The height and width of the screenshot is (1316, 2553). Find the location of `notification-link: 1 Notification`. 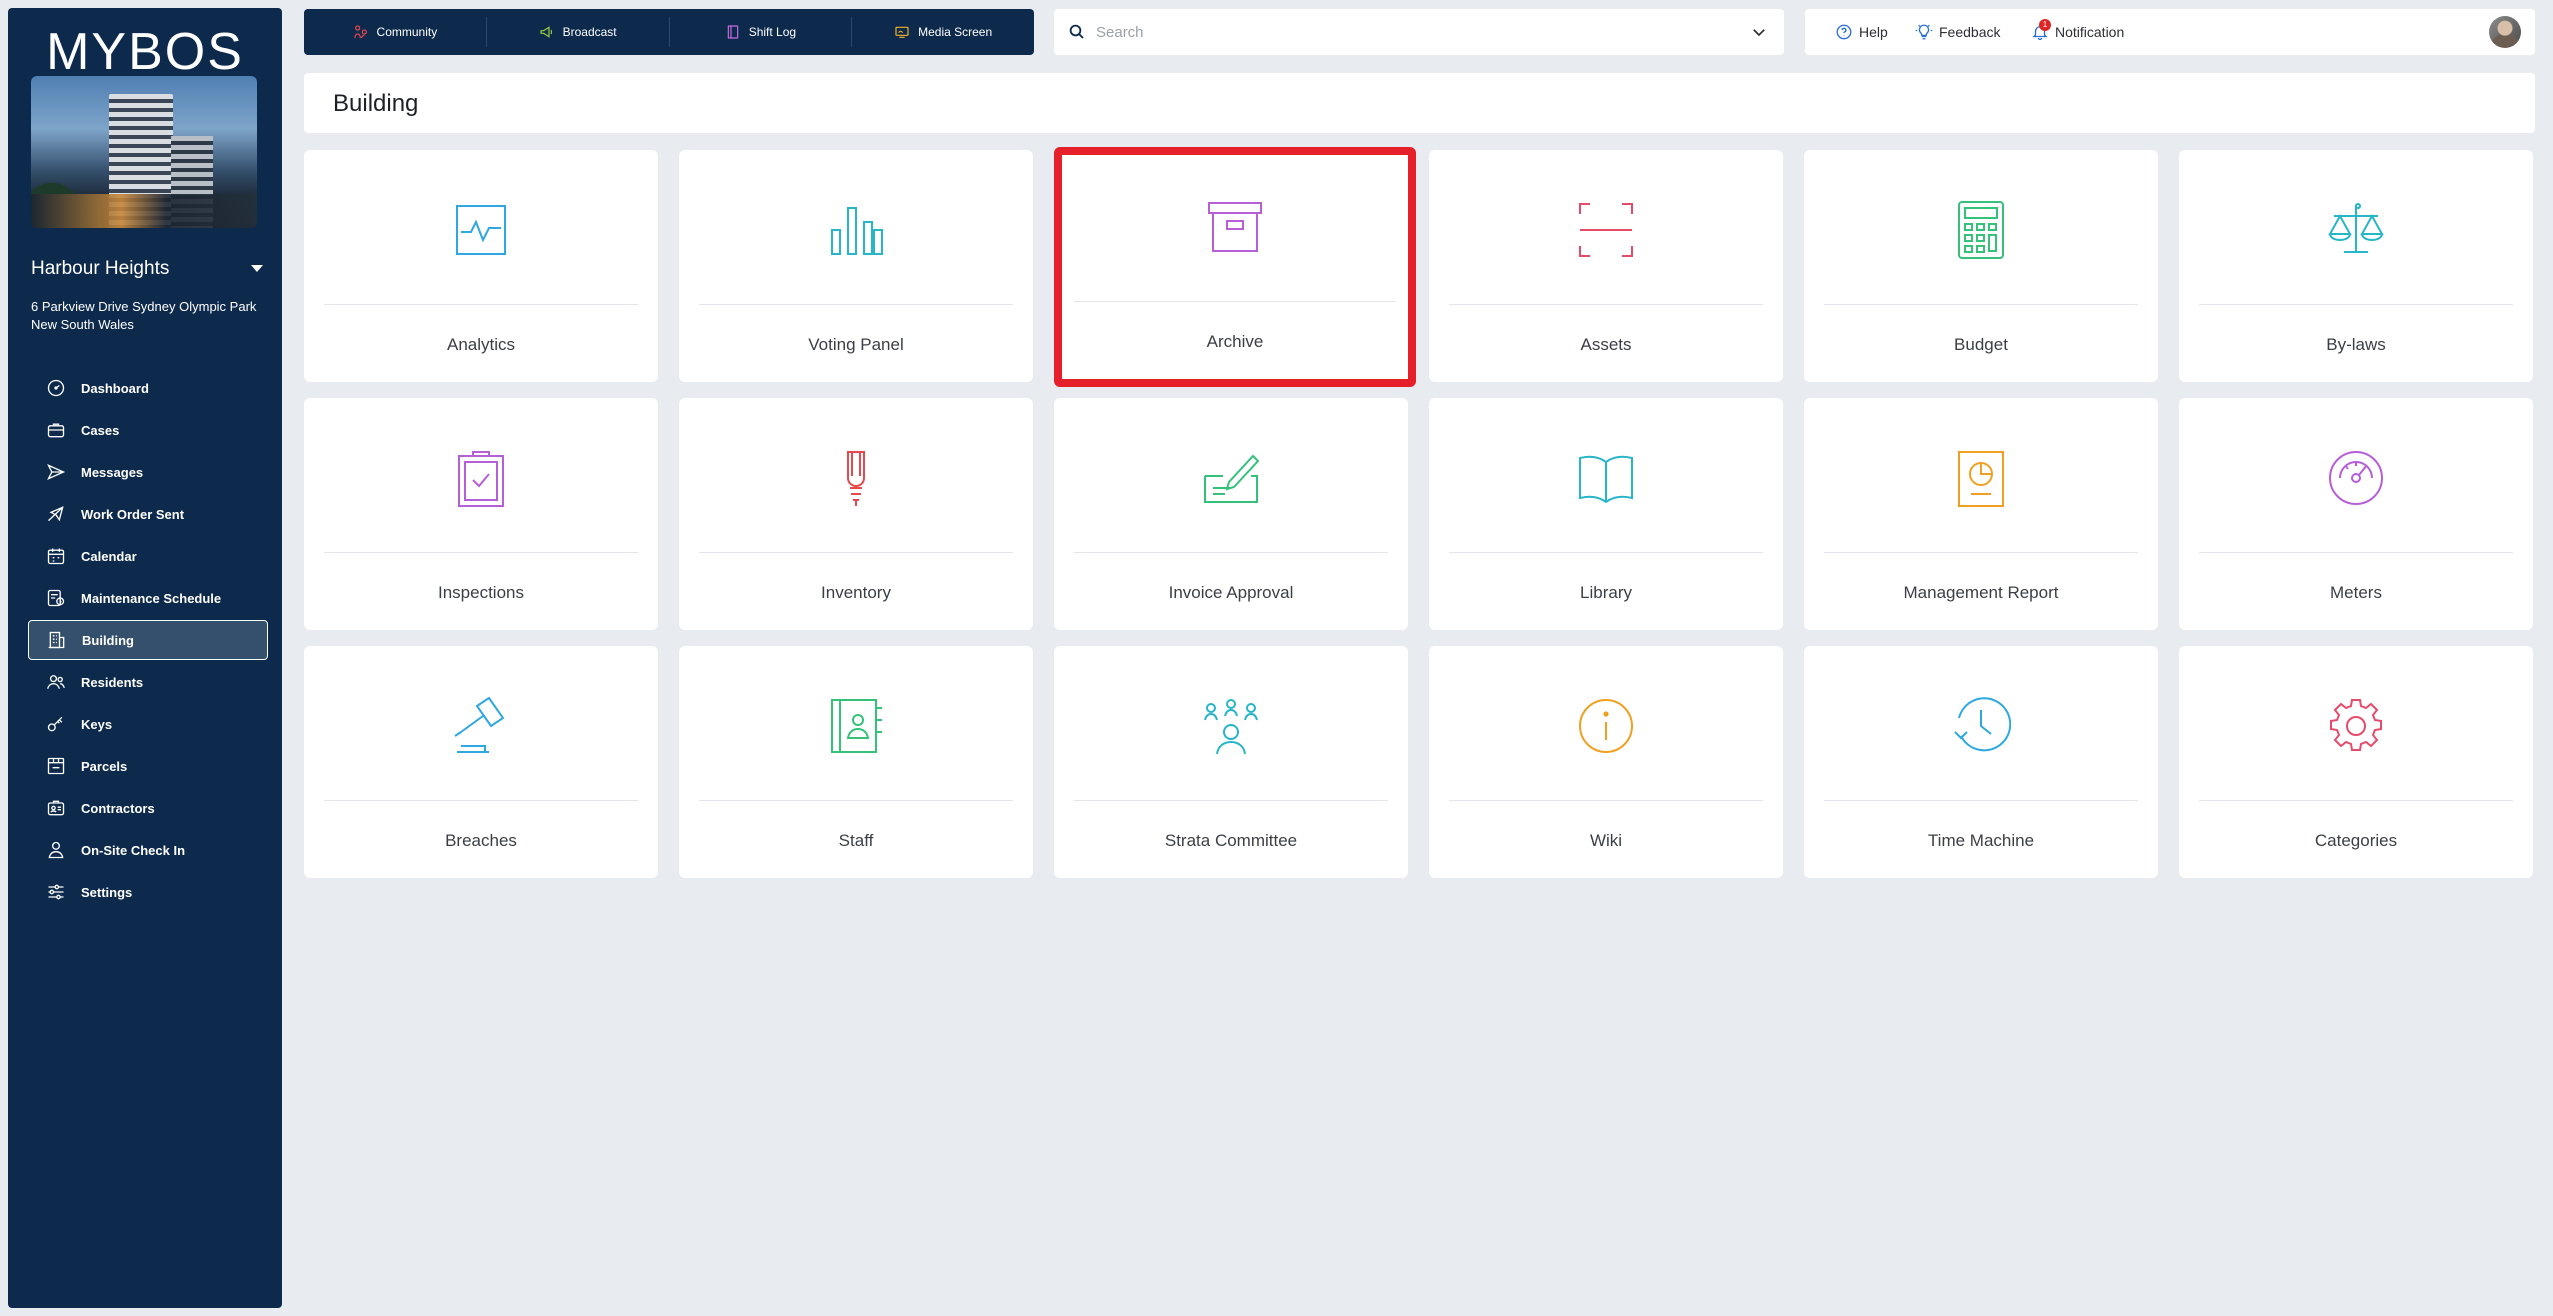

notification-link: 1 Notification is located at coordinates (2077, 32).